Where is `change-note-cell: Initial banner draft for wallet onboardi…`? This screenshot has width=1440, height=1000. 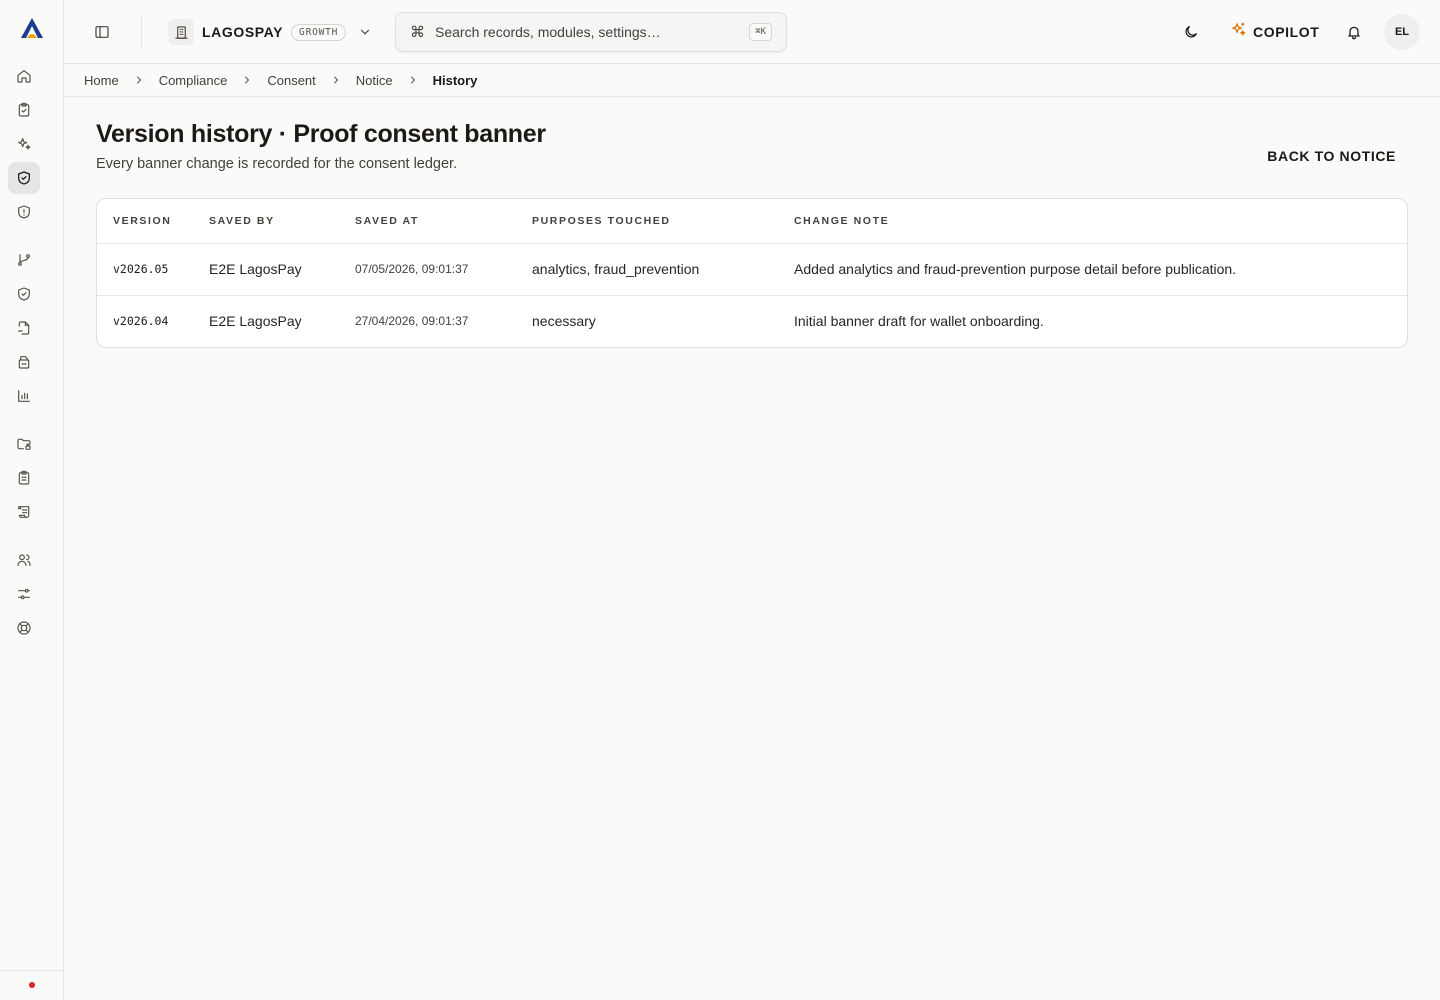 change-note-cell: Initial banner draft for wallet onboardi… is located at coordinates (919, 321).